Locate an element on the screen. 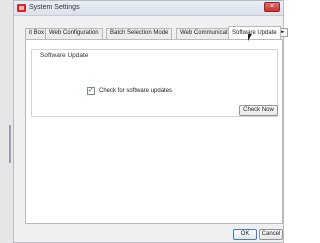 This screenshot has width=320, height=243. app-icon is located at coordinates (21, 8).